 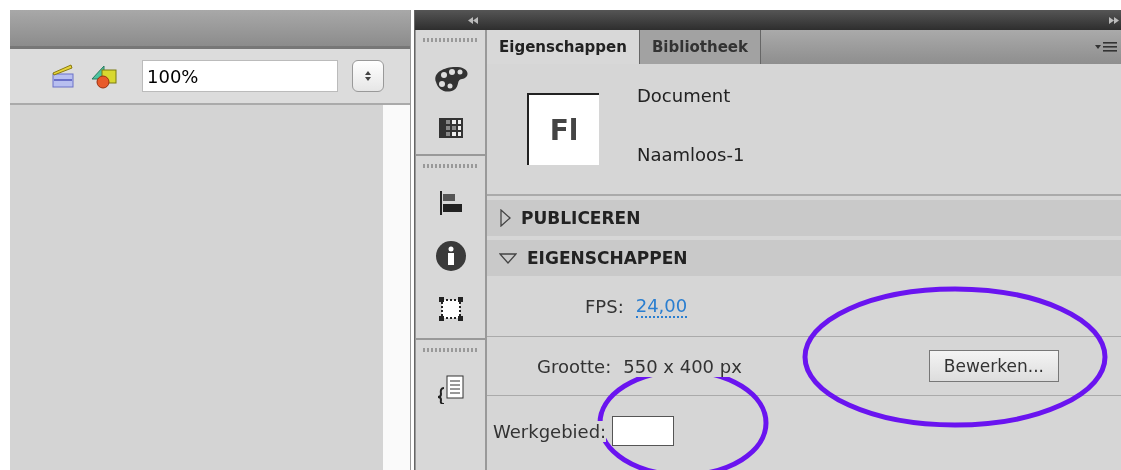 I want to click on document-name: Naamloos-1, so click(x=691, y=154).